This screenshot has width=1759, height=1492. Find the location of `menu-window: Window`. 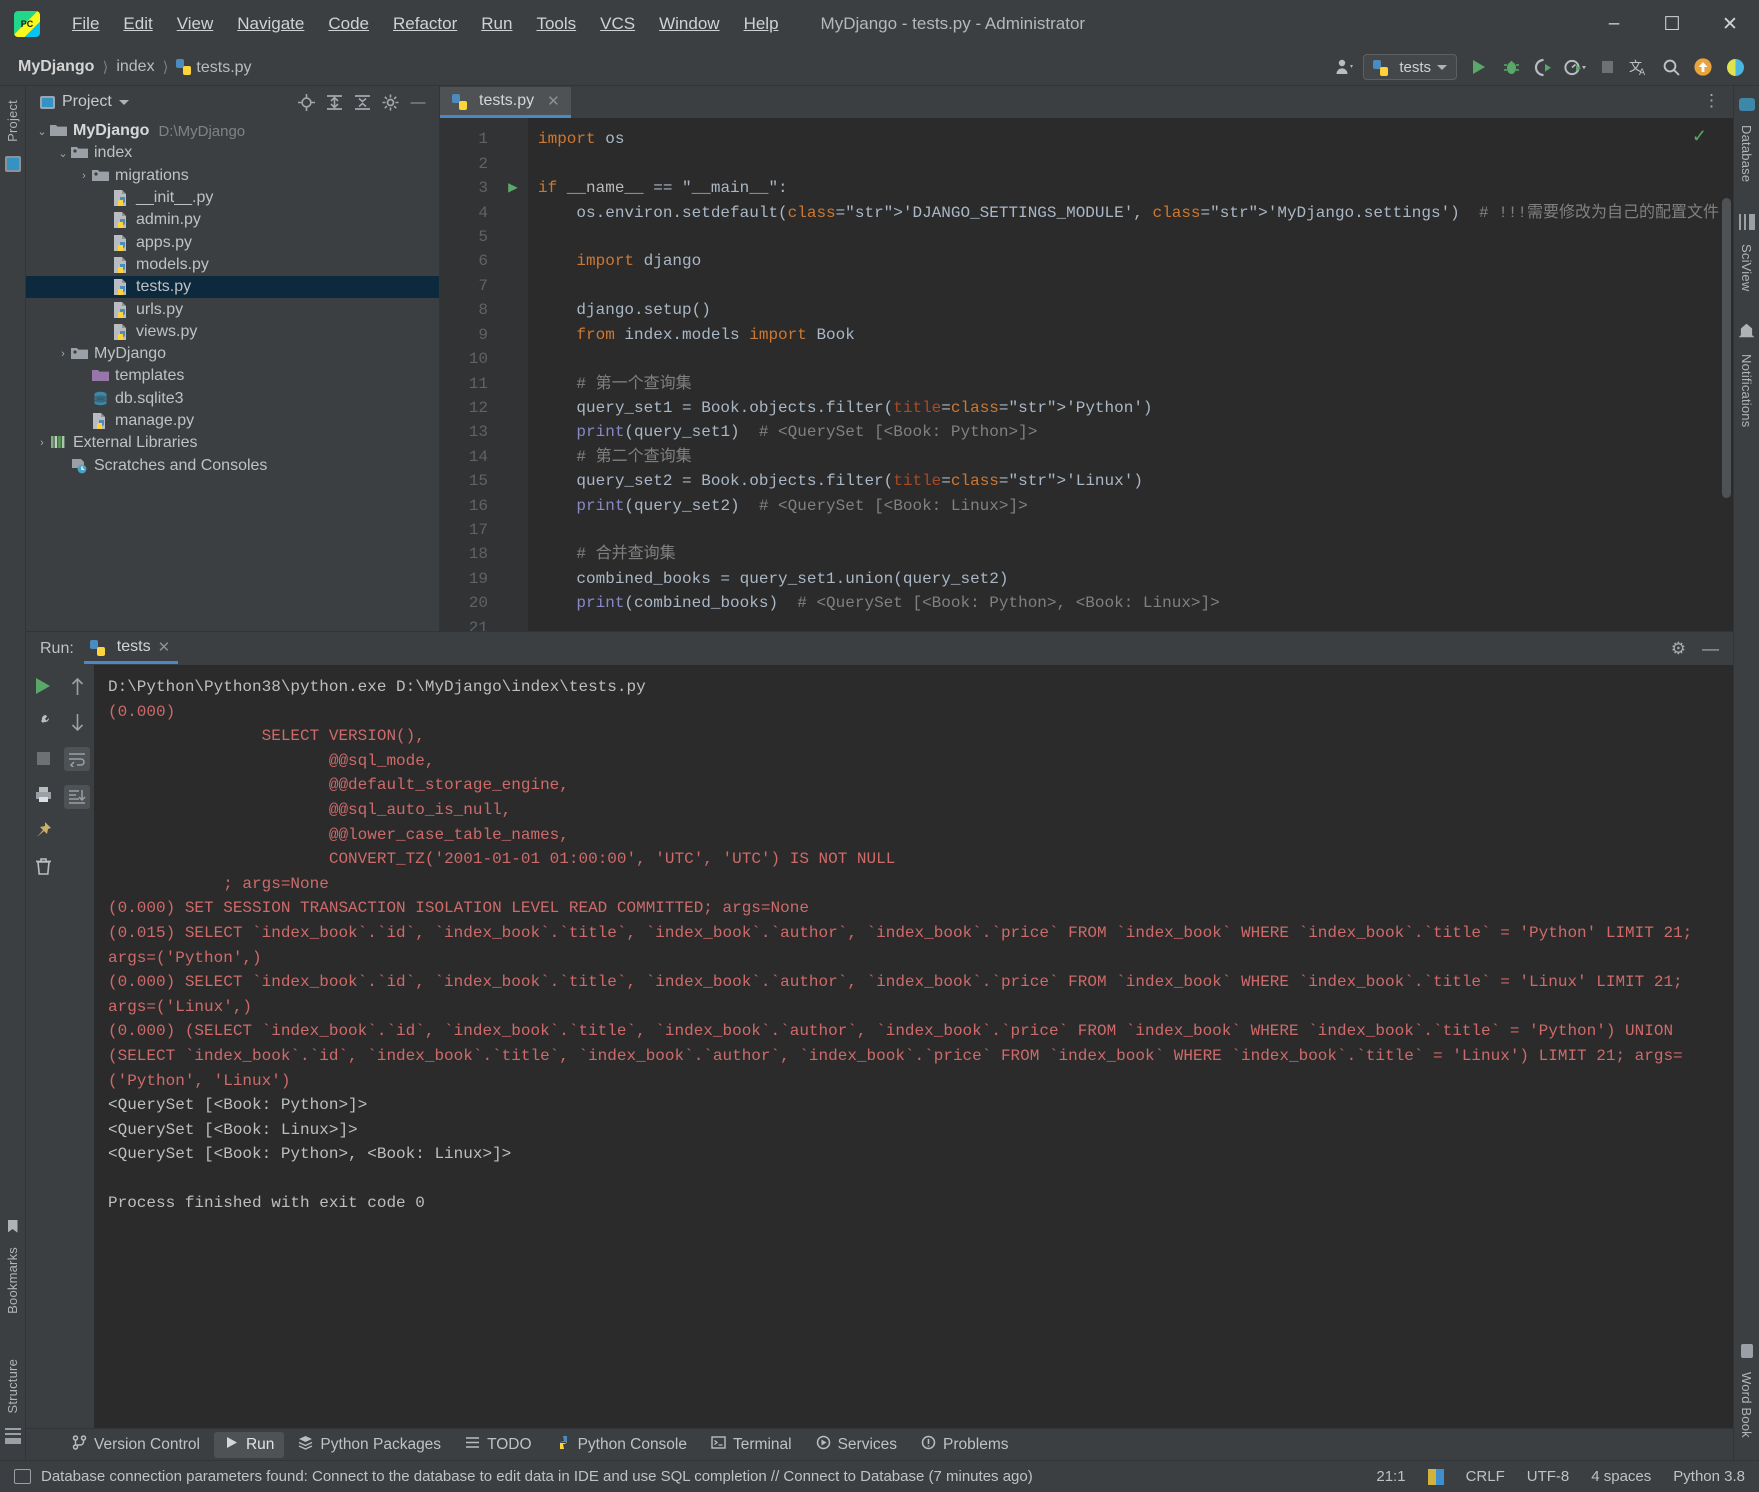

menu-window: Window is located at coordinates (689, 24).